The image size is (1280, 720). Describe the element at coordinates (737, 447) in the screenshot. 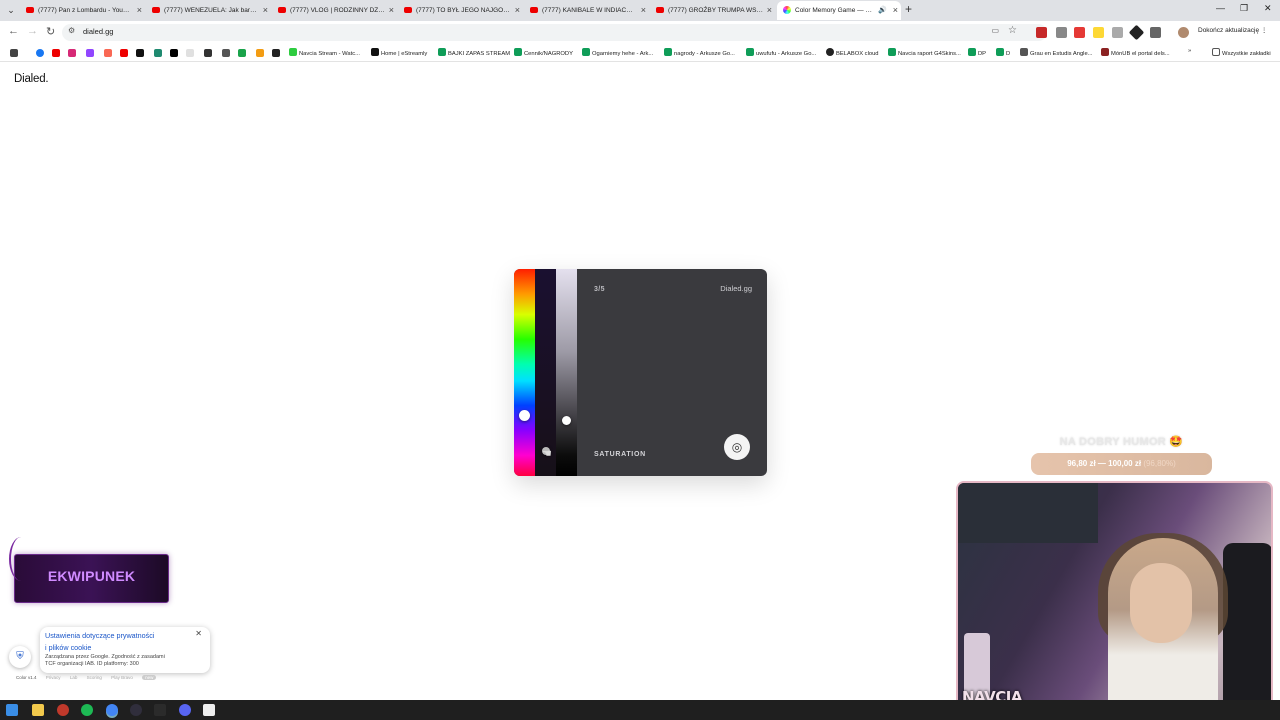

I see `submit-fingerprint-button: ◎` at that location.